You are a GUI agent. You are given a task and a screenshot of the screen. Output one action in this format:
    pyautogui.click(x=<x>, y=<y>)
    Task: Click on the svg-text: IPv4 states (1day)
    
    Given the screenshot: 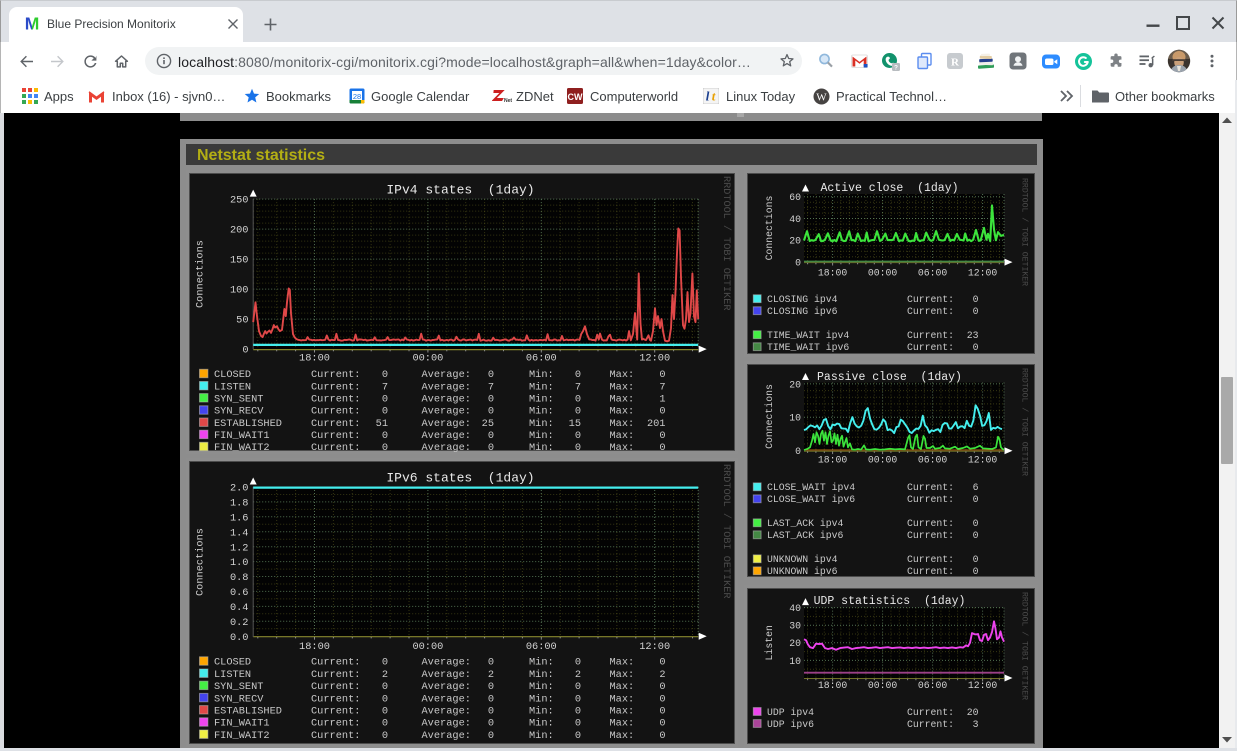 What is the action you would take?
    pyautogui.click(x=460, y=190)
    